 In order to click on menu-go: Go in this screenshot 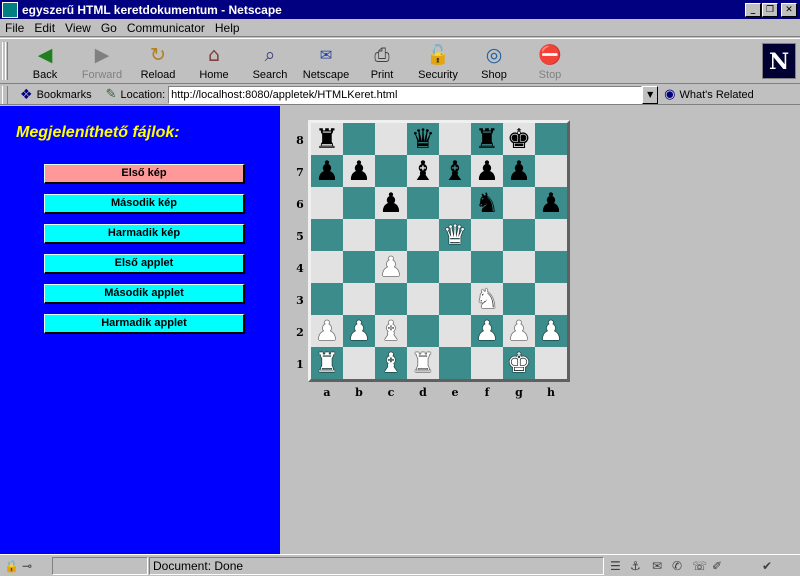, I will do `click(109, 28)`.